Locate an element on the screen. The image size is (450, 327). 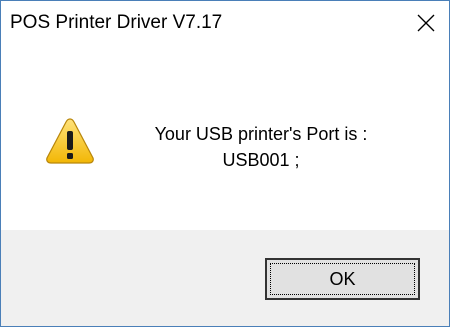
ok-button: OK is located at coordinates (342, 279).